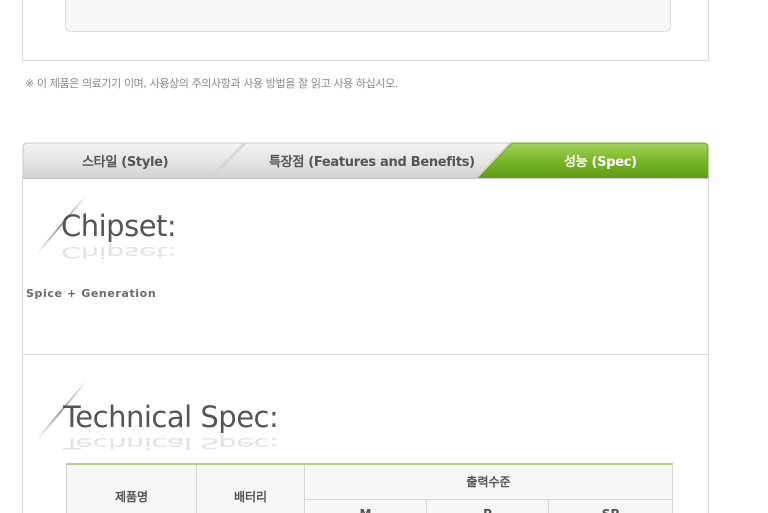 The height and width of the screenshot is (513, 768). I want to click on tab-features: 특장점 (Features and Benefits), so click(372, 160).